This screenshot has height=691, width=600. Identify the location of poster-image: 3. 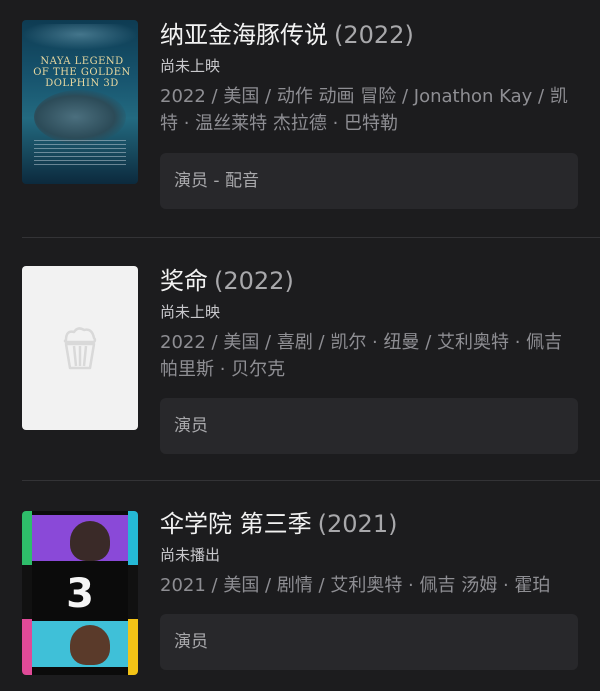
(80, 593).